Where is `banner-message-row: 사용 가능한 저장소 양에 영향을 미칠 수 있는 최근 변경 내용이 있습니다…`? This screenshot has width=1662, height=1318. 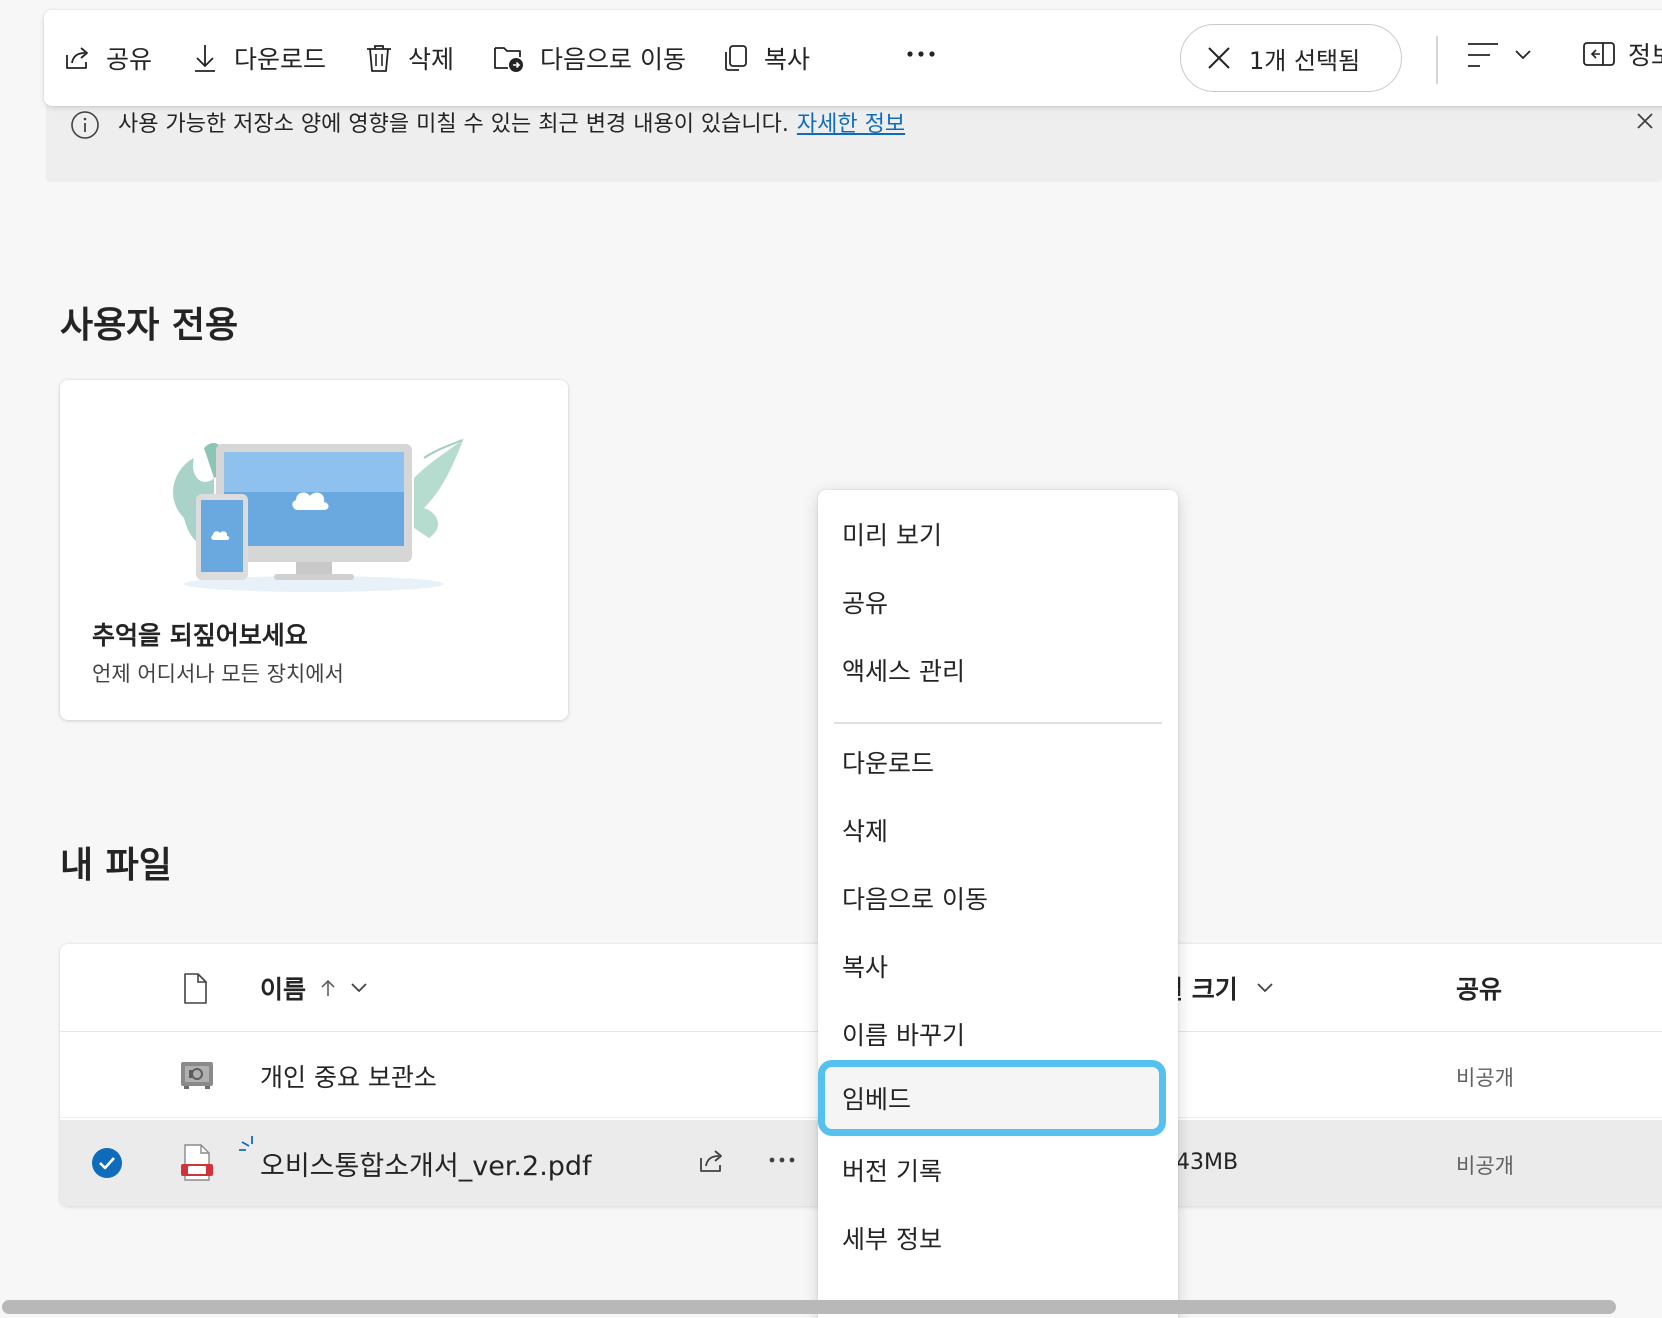 banner-message-row: 사용 가능한 저장소 양에 영향을 미칠 수 있는 최근 변경 내용이 있습니다… is located at coordinates (511, 125).